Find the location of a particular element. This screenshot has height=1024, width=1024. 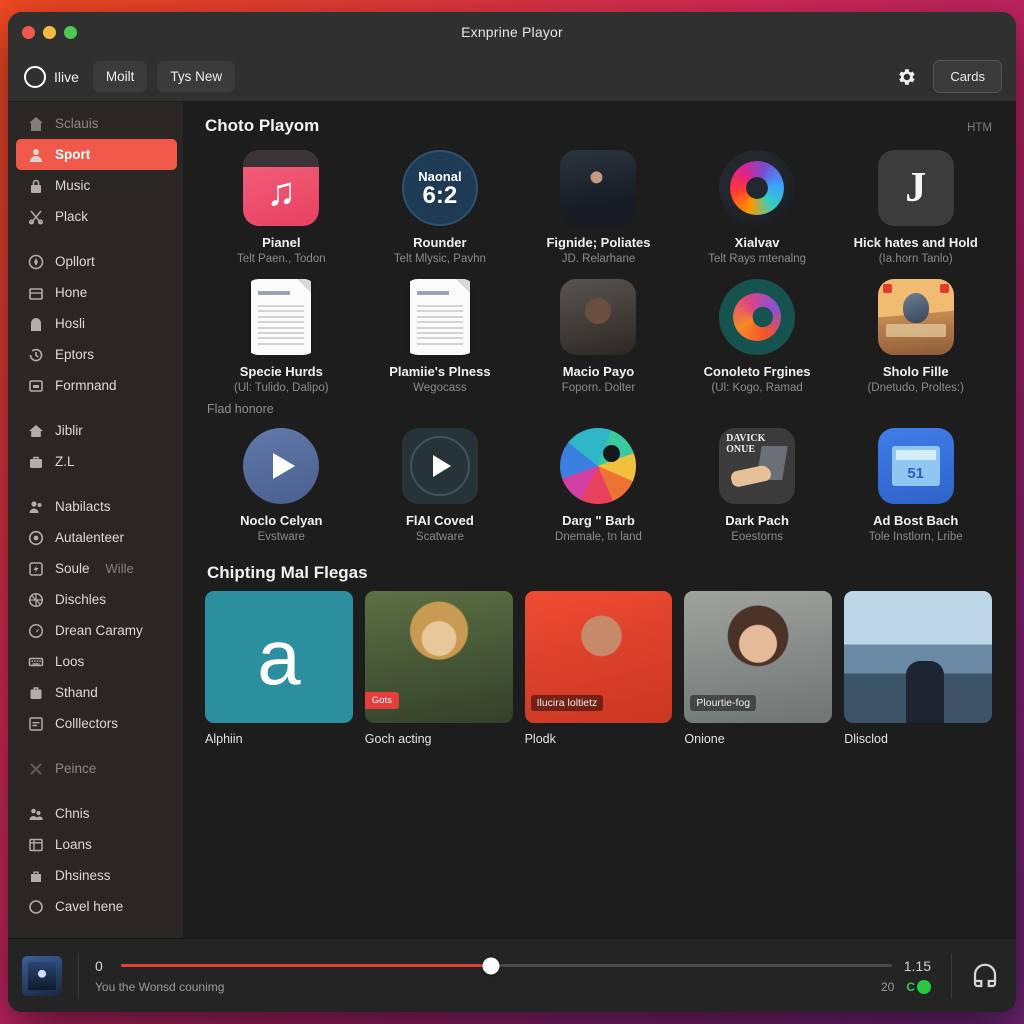

card-title: Rounder is located at coordinates (440, 242).